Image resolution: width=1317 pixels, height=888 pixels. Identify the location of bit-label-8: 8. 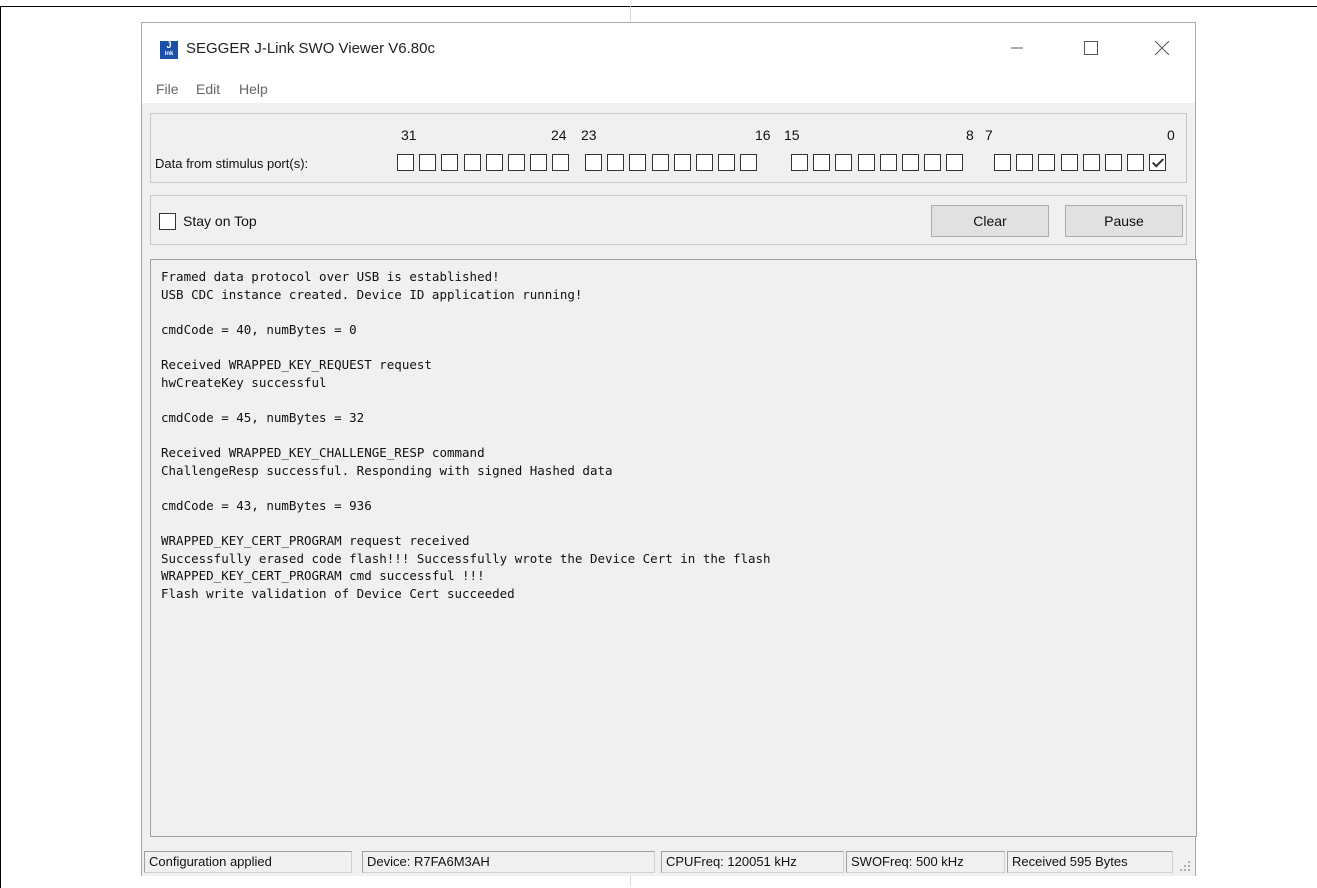
(970, 135).